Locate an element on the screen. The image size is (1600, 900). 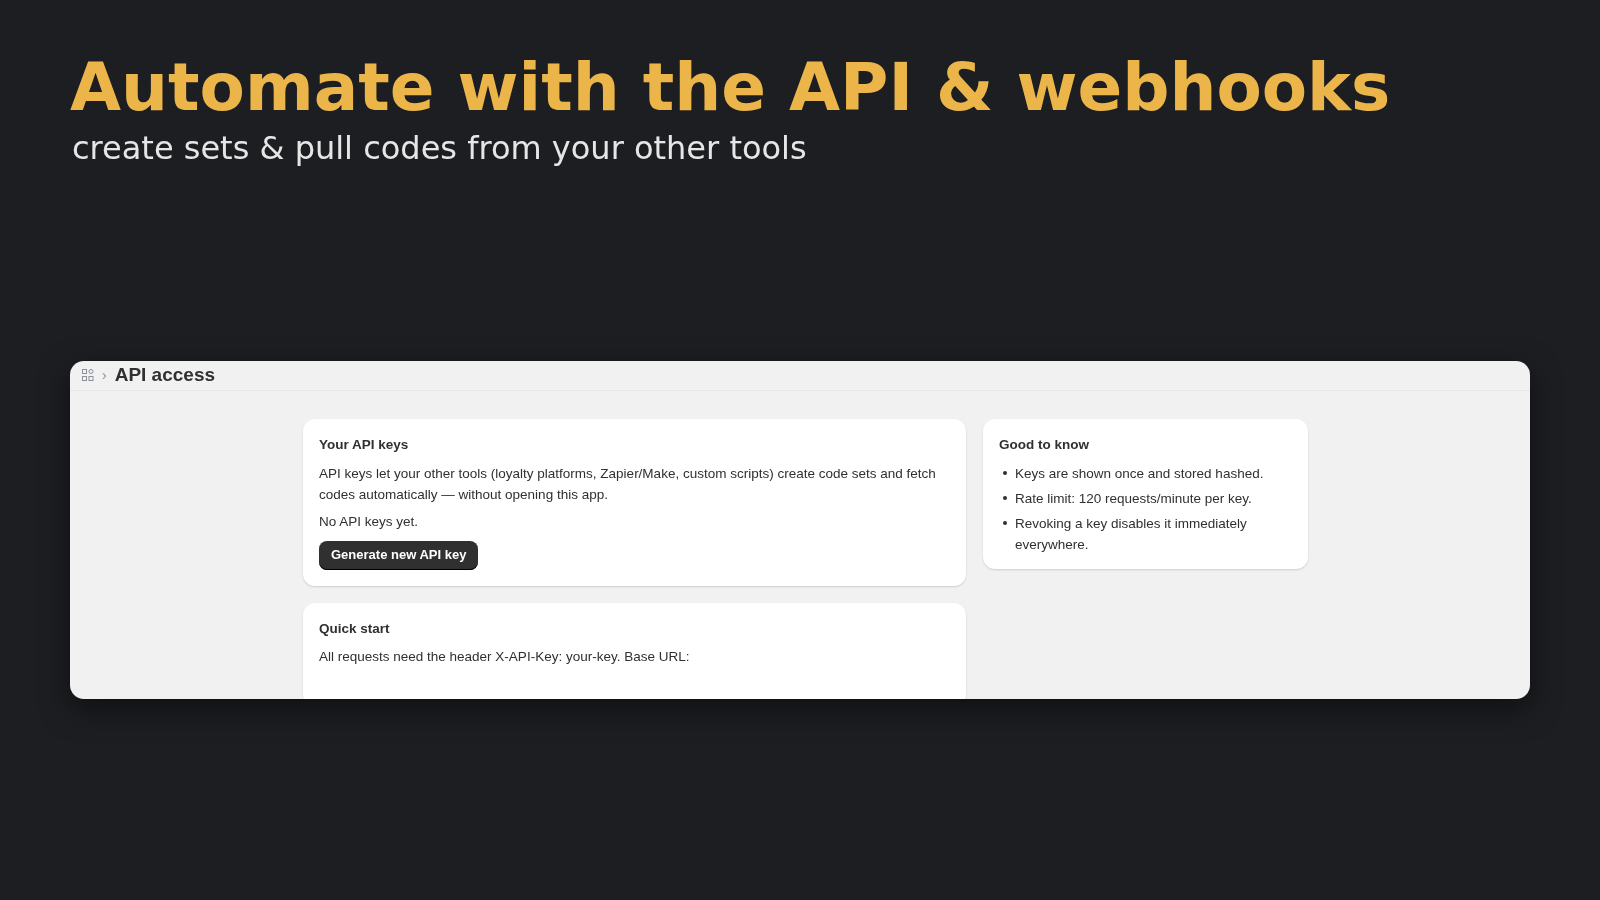
apps-icon is located at coordinates (88, 375).